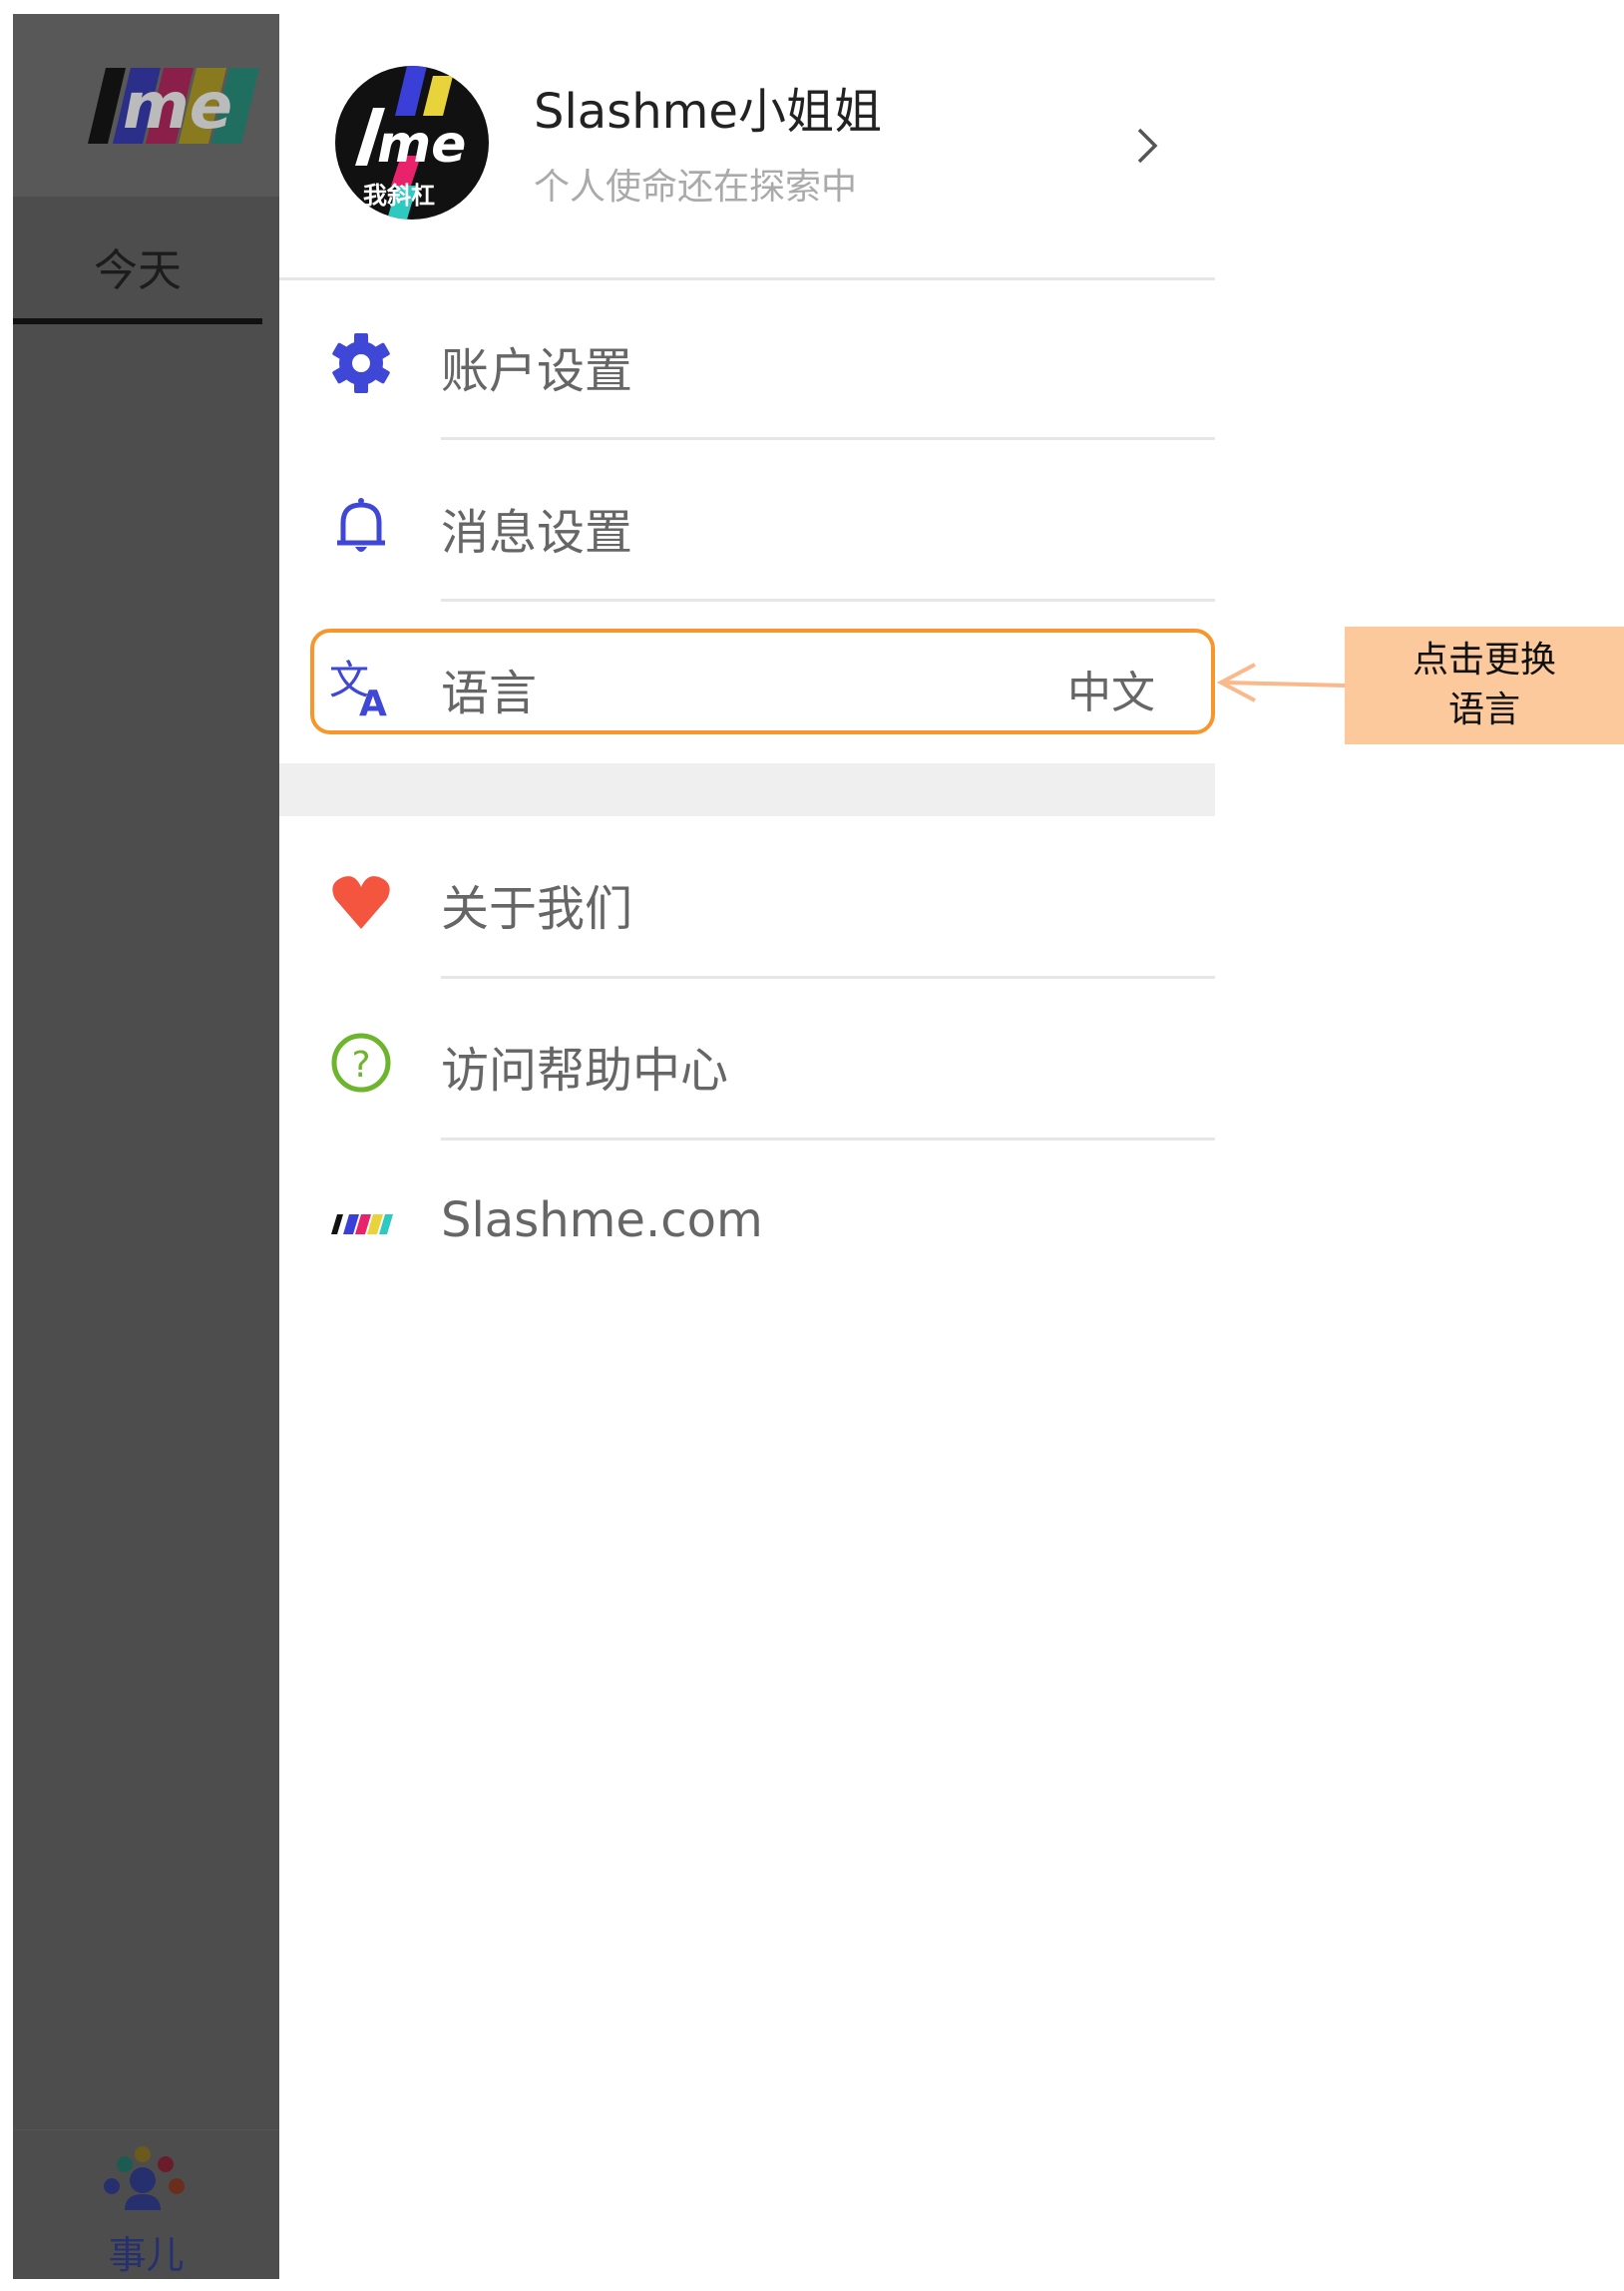 The height and width of the screenshot is (2291, 1624). Describe the element at coordinates (747, 1061) in the screenshot. I see `menu-item-help-center: ? 访问帮助中心` at that location.